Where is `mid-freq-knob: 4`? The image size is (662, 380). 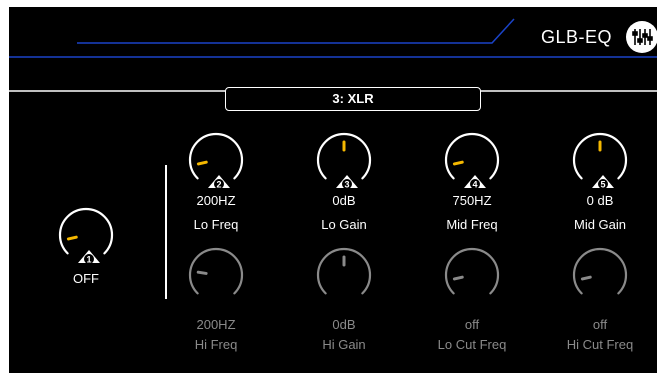
mid-freq-knob: 4 is located at coordinates (472, 160).